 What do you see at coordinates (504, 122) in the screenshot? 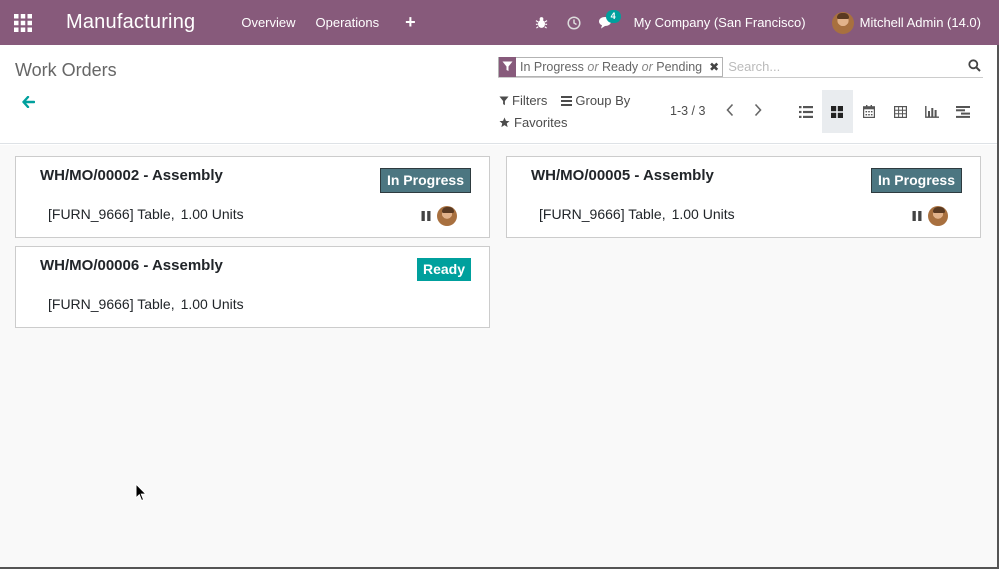
I see `star-icon` at bounding box center [504, 122].